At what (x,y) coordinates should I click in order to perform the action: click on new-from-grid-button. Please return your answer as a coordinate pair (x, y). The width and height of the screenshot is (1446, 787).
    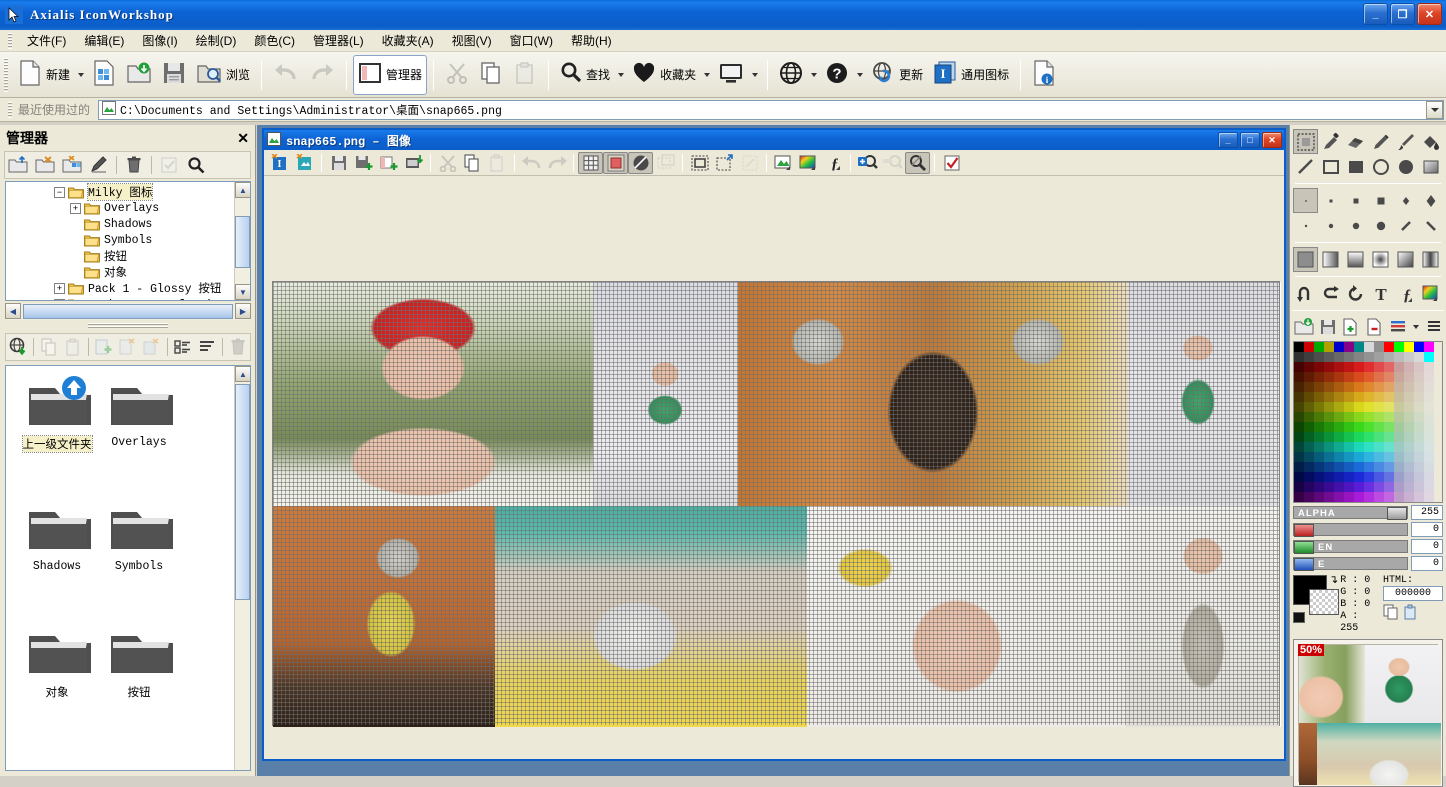
    Looking at the image, I should click on (104, 75).